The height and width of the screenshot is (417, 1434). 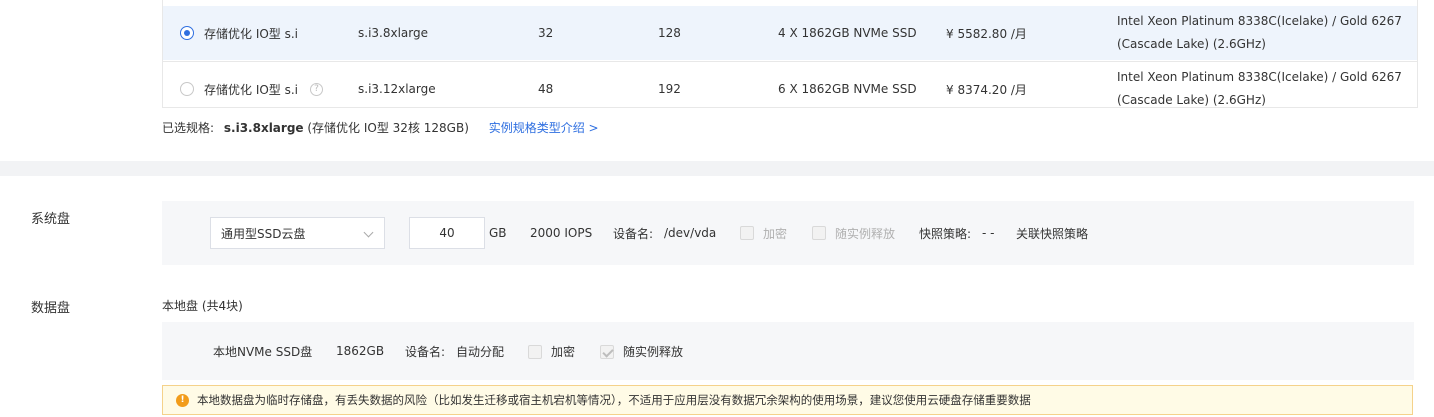 I want to click on disk-type-select: 通用型SSD云盘, so click(x=297, y=233).